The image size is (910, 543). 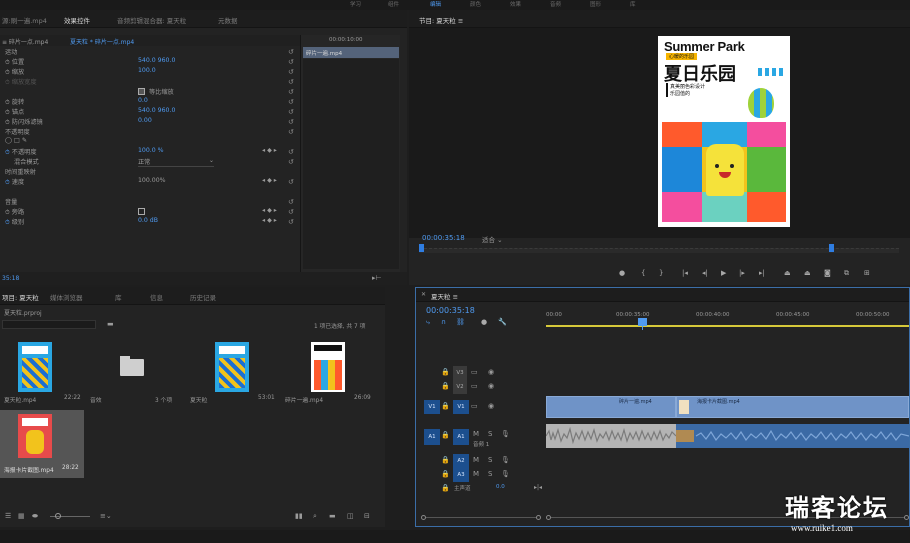 What do you see at coordinates (831, 248) in the screenshot?
I see `out-marker` at bounding box center [831, 248].